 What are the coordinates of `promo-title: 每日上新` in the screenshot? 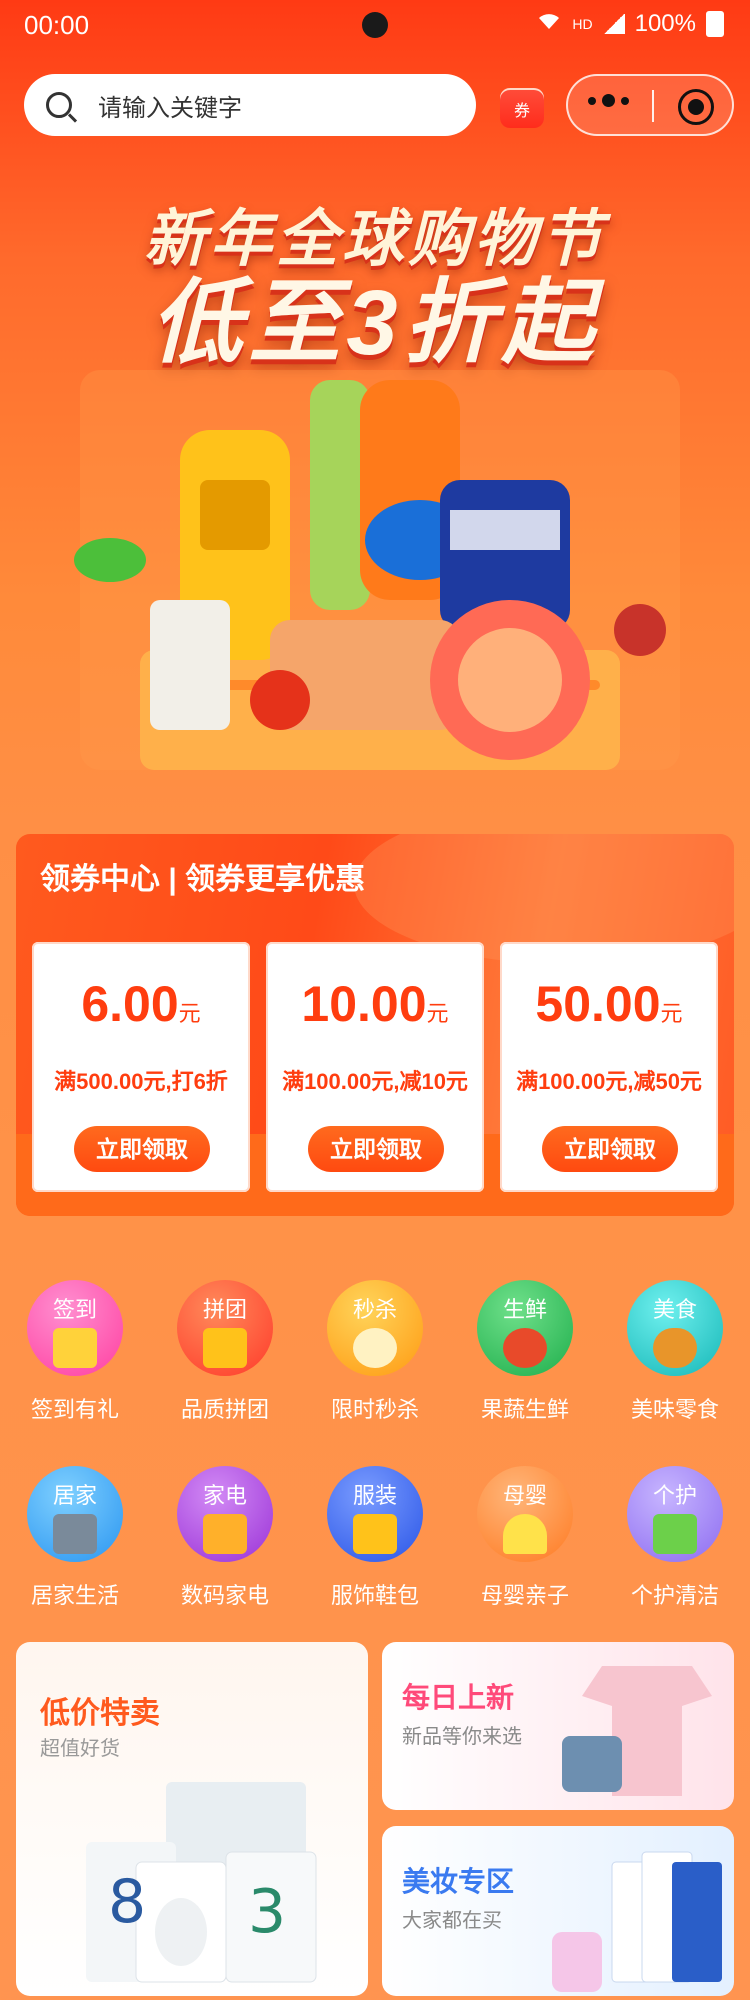 It's located at (458, 1697).